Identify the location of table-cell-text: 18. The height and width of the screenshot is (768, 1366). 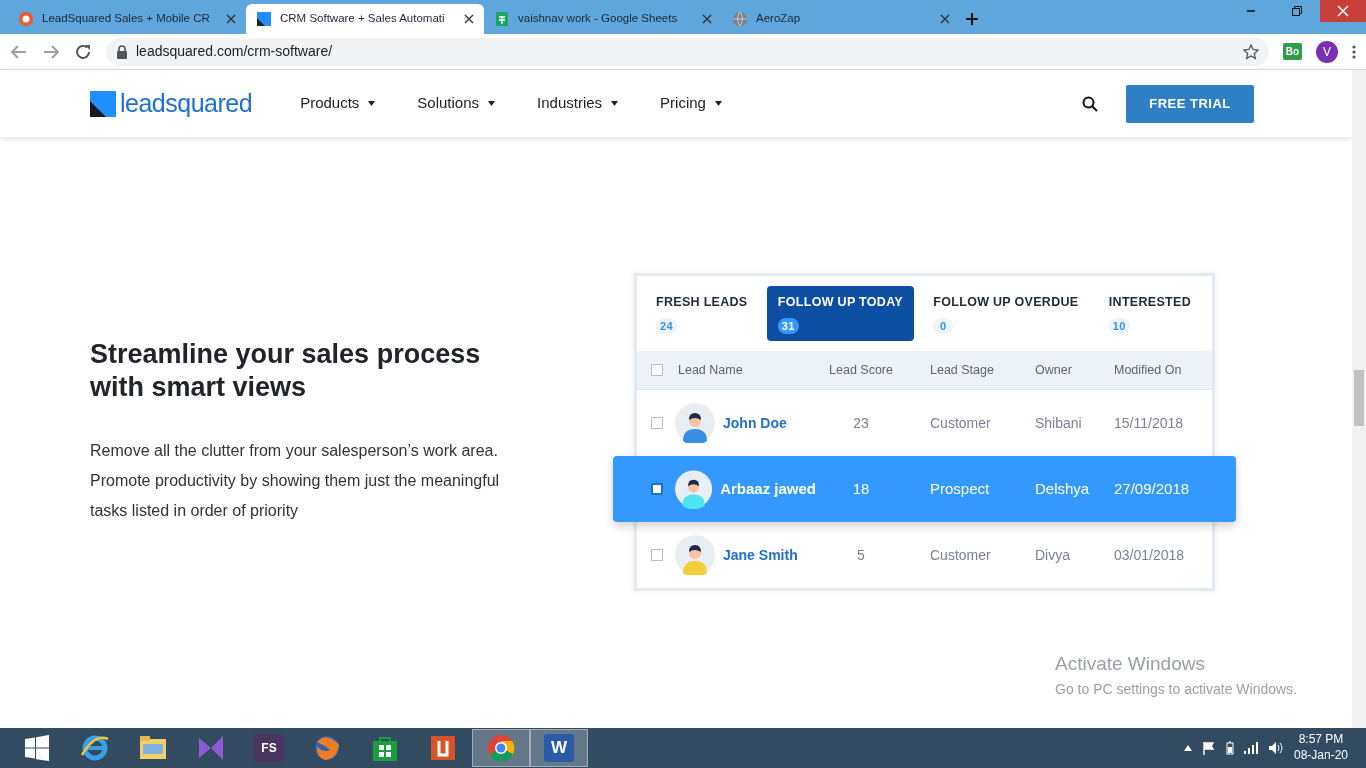
(861, 488).